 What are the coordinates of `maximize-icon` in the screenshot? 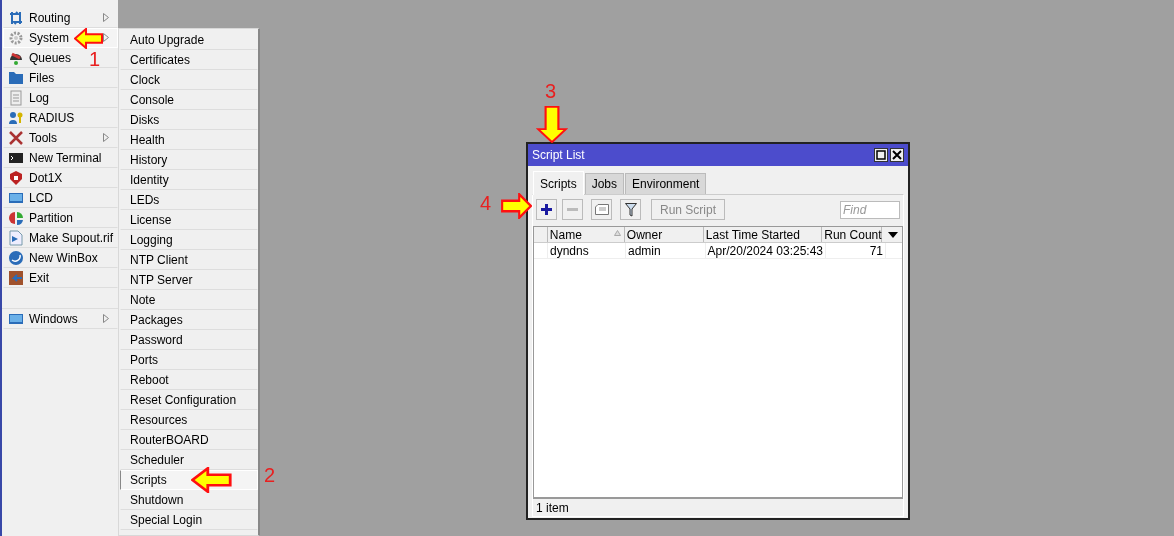 It's located at (881, 155).